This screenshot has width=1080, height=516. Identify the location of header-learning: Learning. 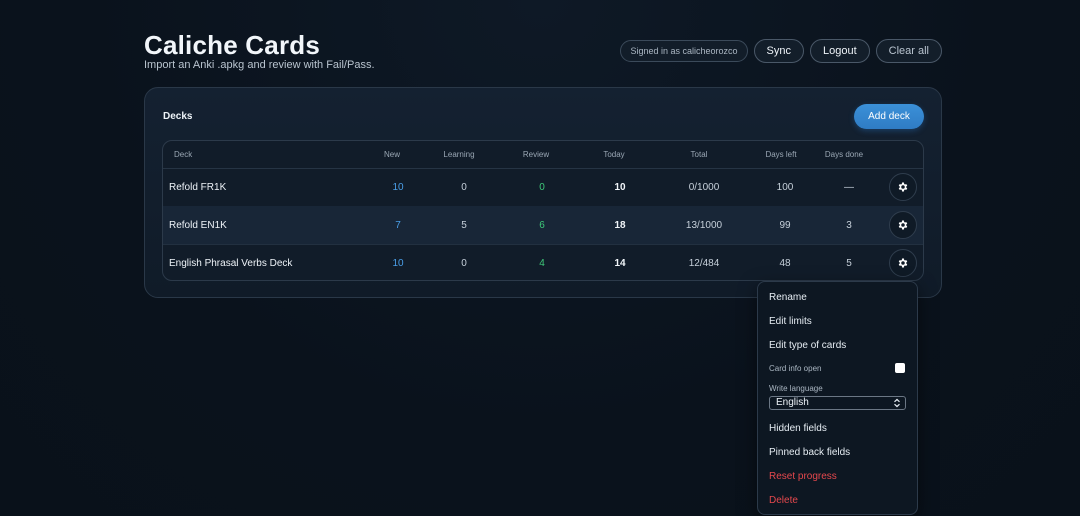
(459, 154).